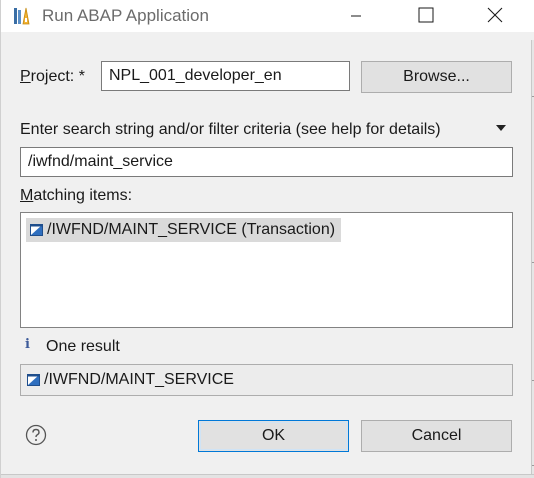 This screenshot has width=534, height=478. I want to click on close-icon, so click(494, 16).